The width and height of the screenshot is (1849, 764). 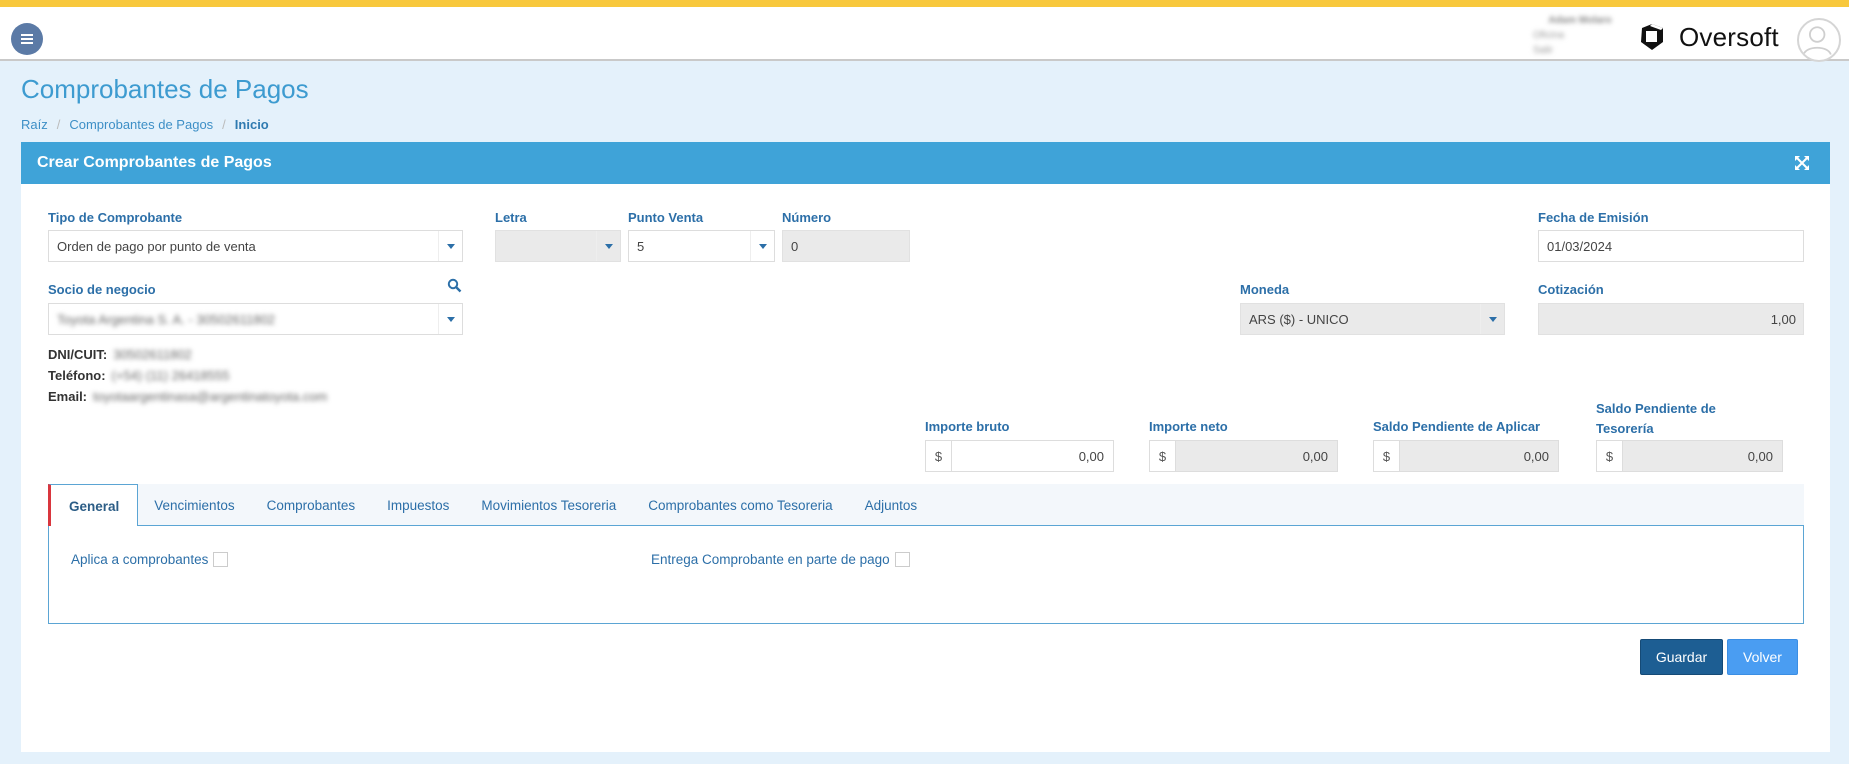 I want to click on cotizacion-label: Cotización, so click(x=1571, y=289).